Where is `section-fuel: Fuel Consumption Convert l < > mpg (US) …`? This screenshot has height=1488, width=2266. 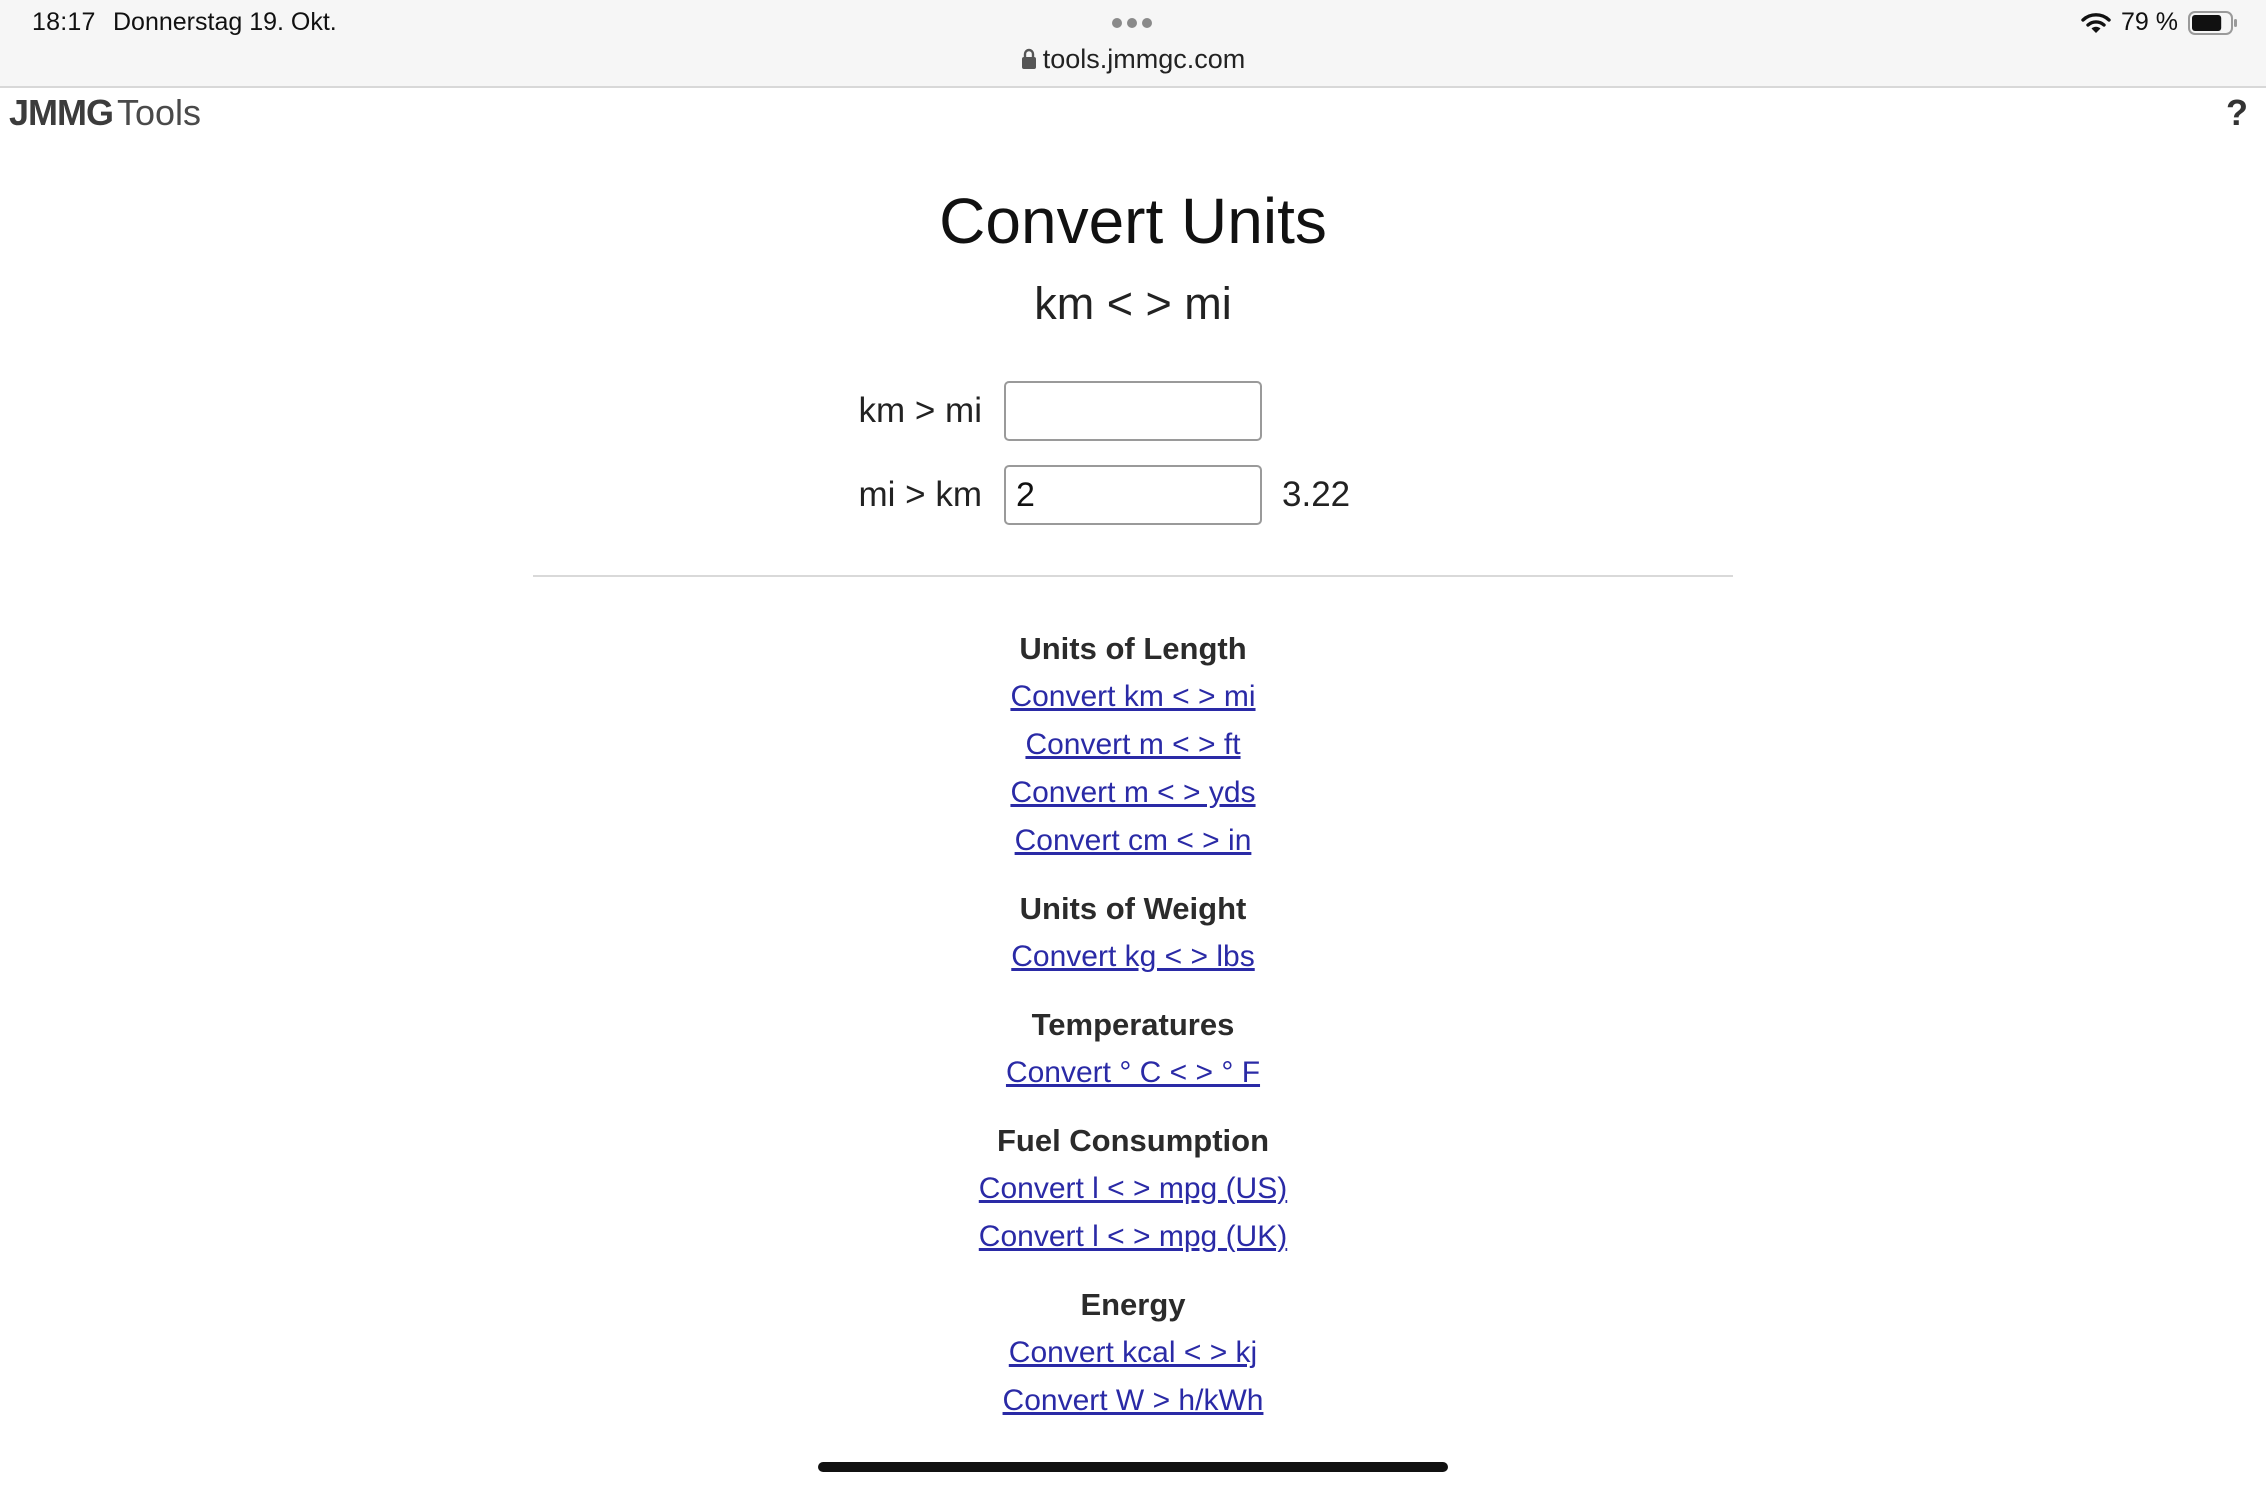
section-fuel: Fuel Consumption Convert l < > mpg (US) … is located at coordinates (1133, 1189).